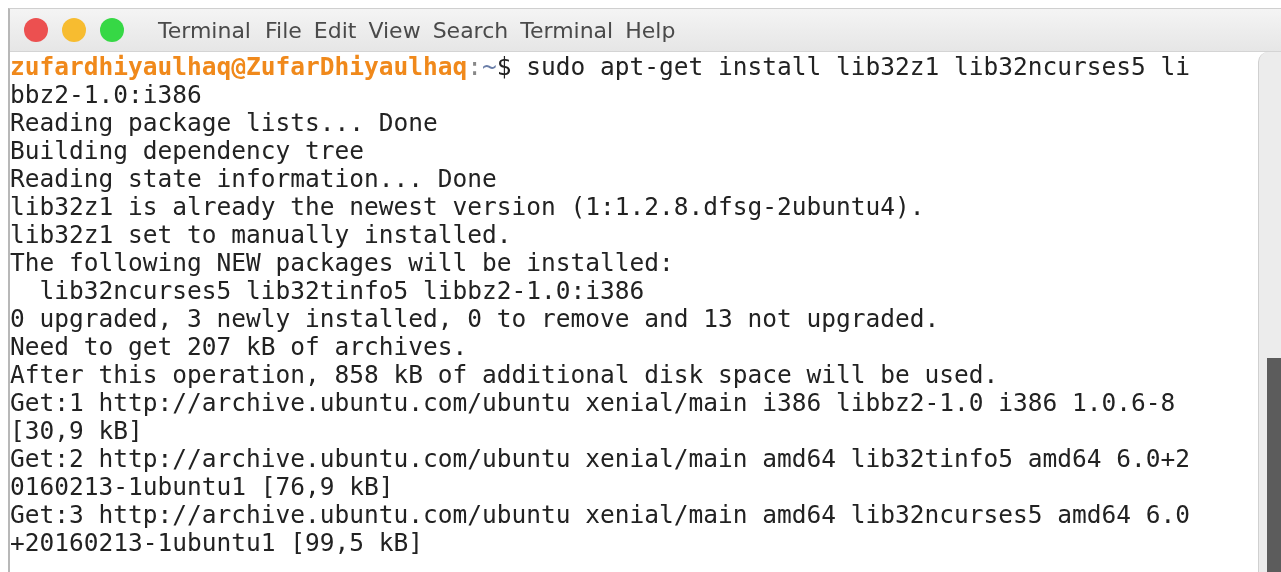  What do you see at coordinates (112, 30) in the screenshot?
I see `maximize-button` at bounding box center [112, 30].